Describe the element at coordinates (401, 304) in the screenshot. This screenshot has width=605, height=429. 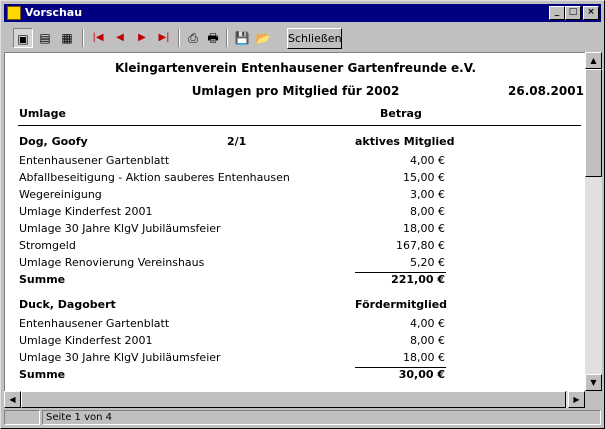
I see `member-status: Fördermitglied` at that location.